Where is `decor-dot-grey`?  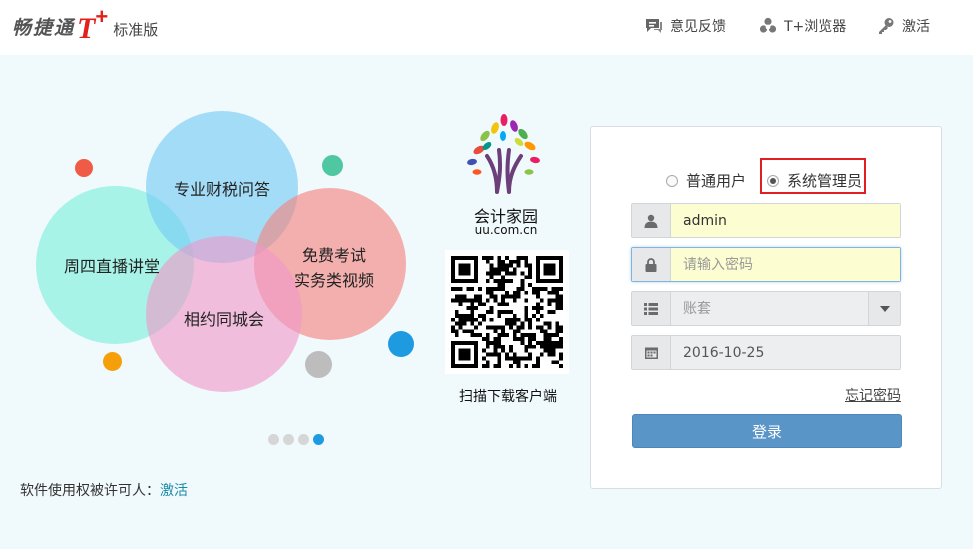
decor-dot-grey is located at coordinates (318, 364).